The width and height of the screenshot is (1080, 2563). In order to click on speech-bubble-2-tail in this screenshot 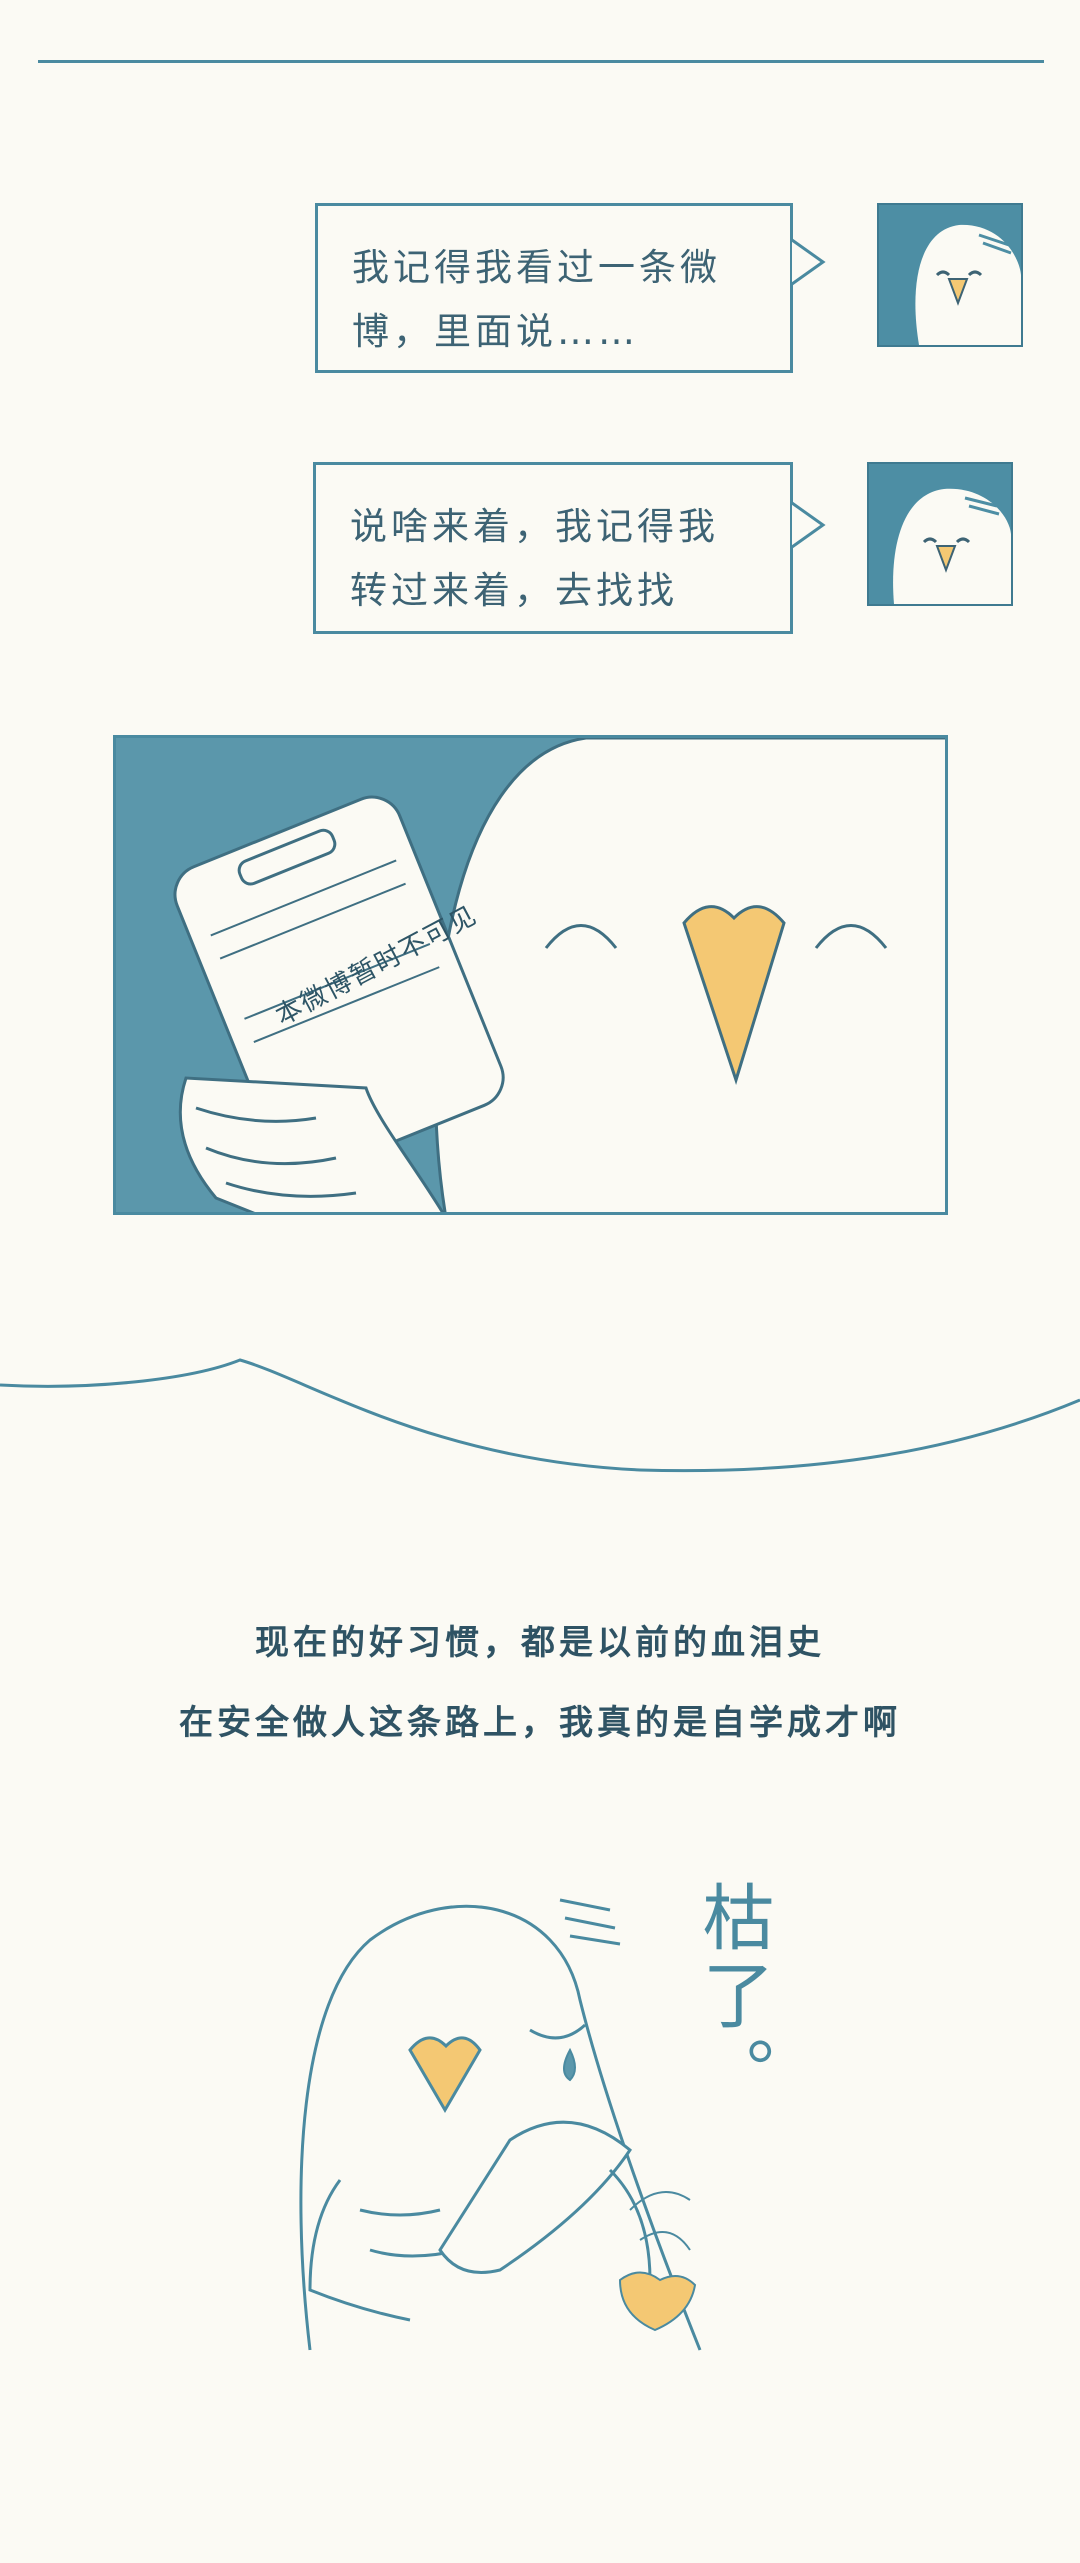, I will do `click(808, 525)`.